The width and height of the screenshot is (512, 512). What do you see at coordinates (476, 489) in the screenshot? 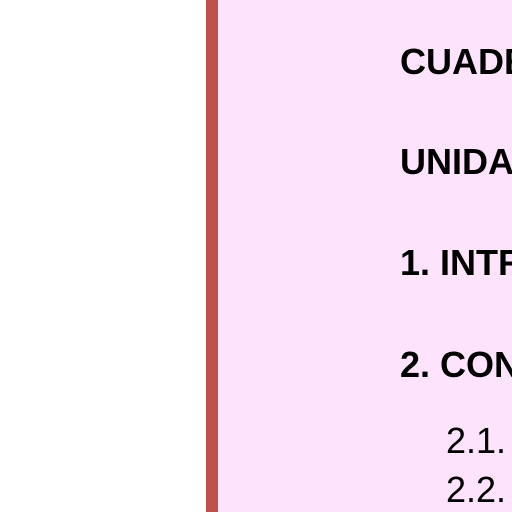
I see `subsection-2-2: 2.2.` at bounding box center [476, 489].